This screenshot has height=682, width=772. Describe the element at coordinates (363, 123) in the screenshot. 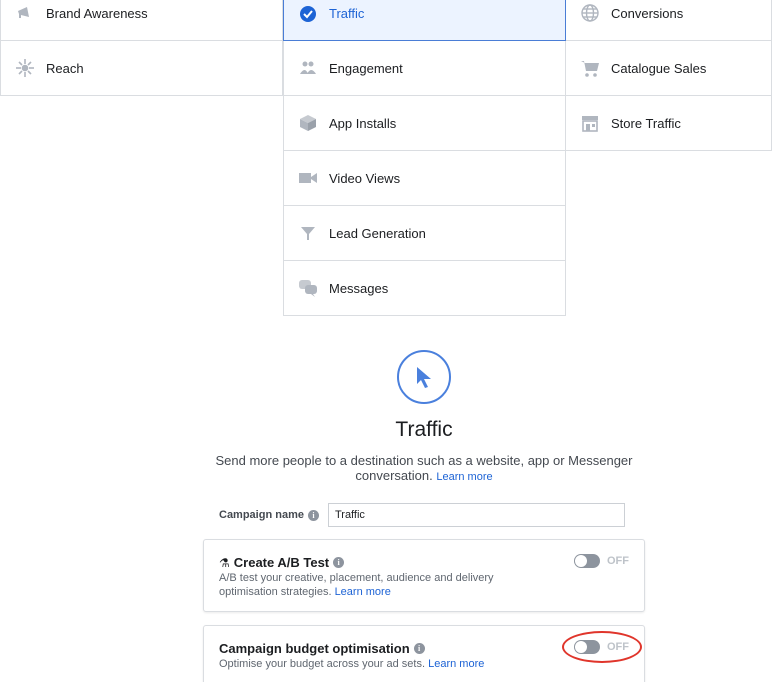

I see `objective-label: App Installs` at that location.